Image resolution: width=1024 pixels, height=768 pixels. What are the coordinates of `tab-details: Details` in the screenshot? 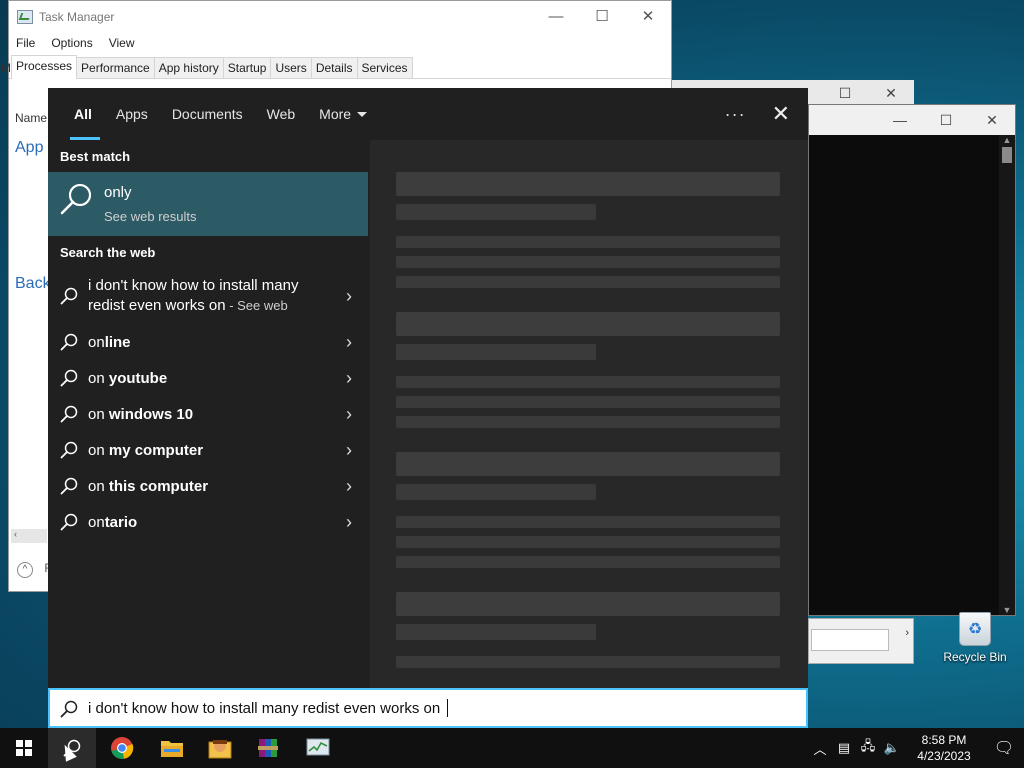 It's located at (334, 67).